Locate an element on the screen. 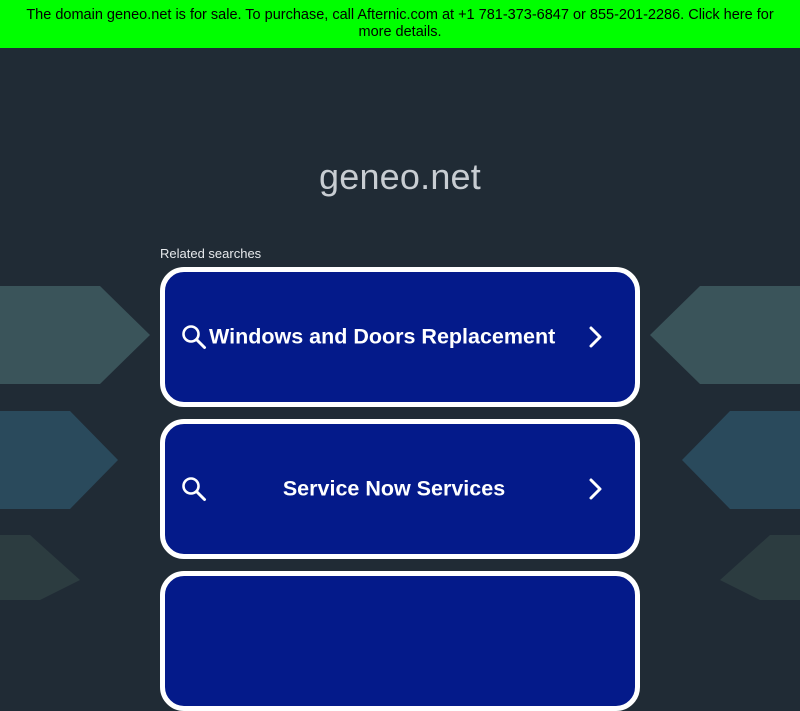  related-search-button-1: Windows and Doors Replacement is located at coordinates (400, 337).